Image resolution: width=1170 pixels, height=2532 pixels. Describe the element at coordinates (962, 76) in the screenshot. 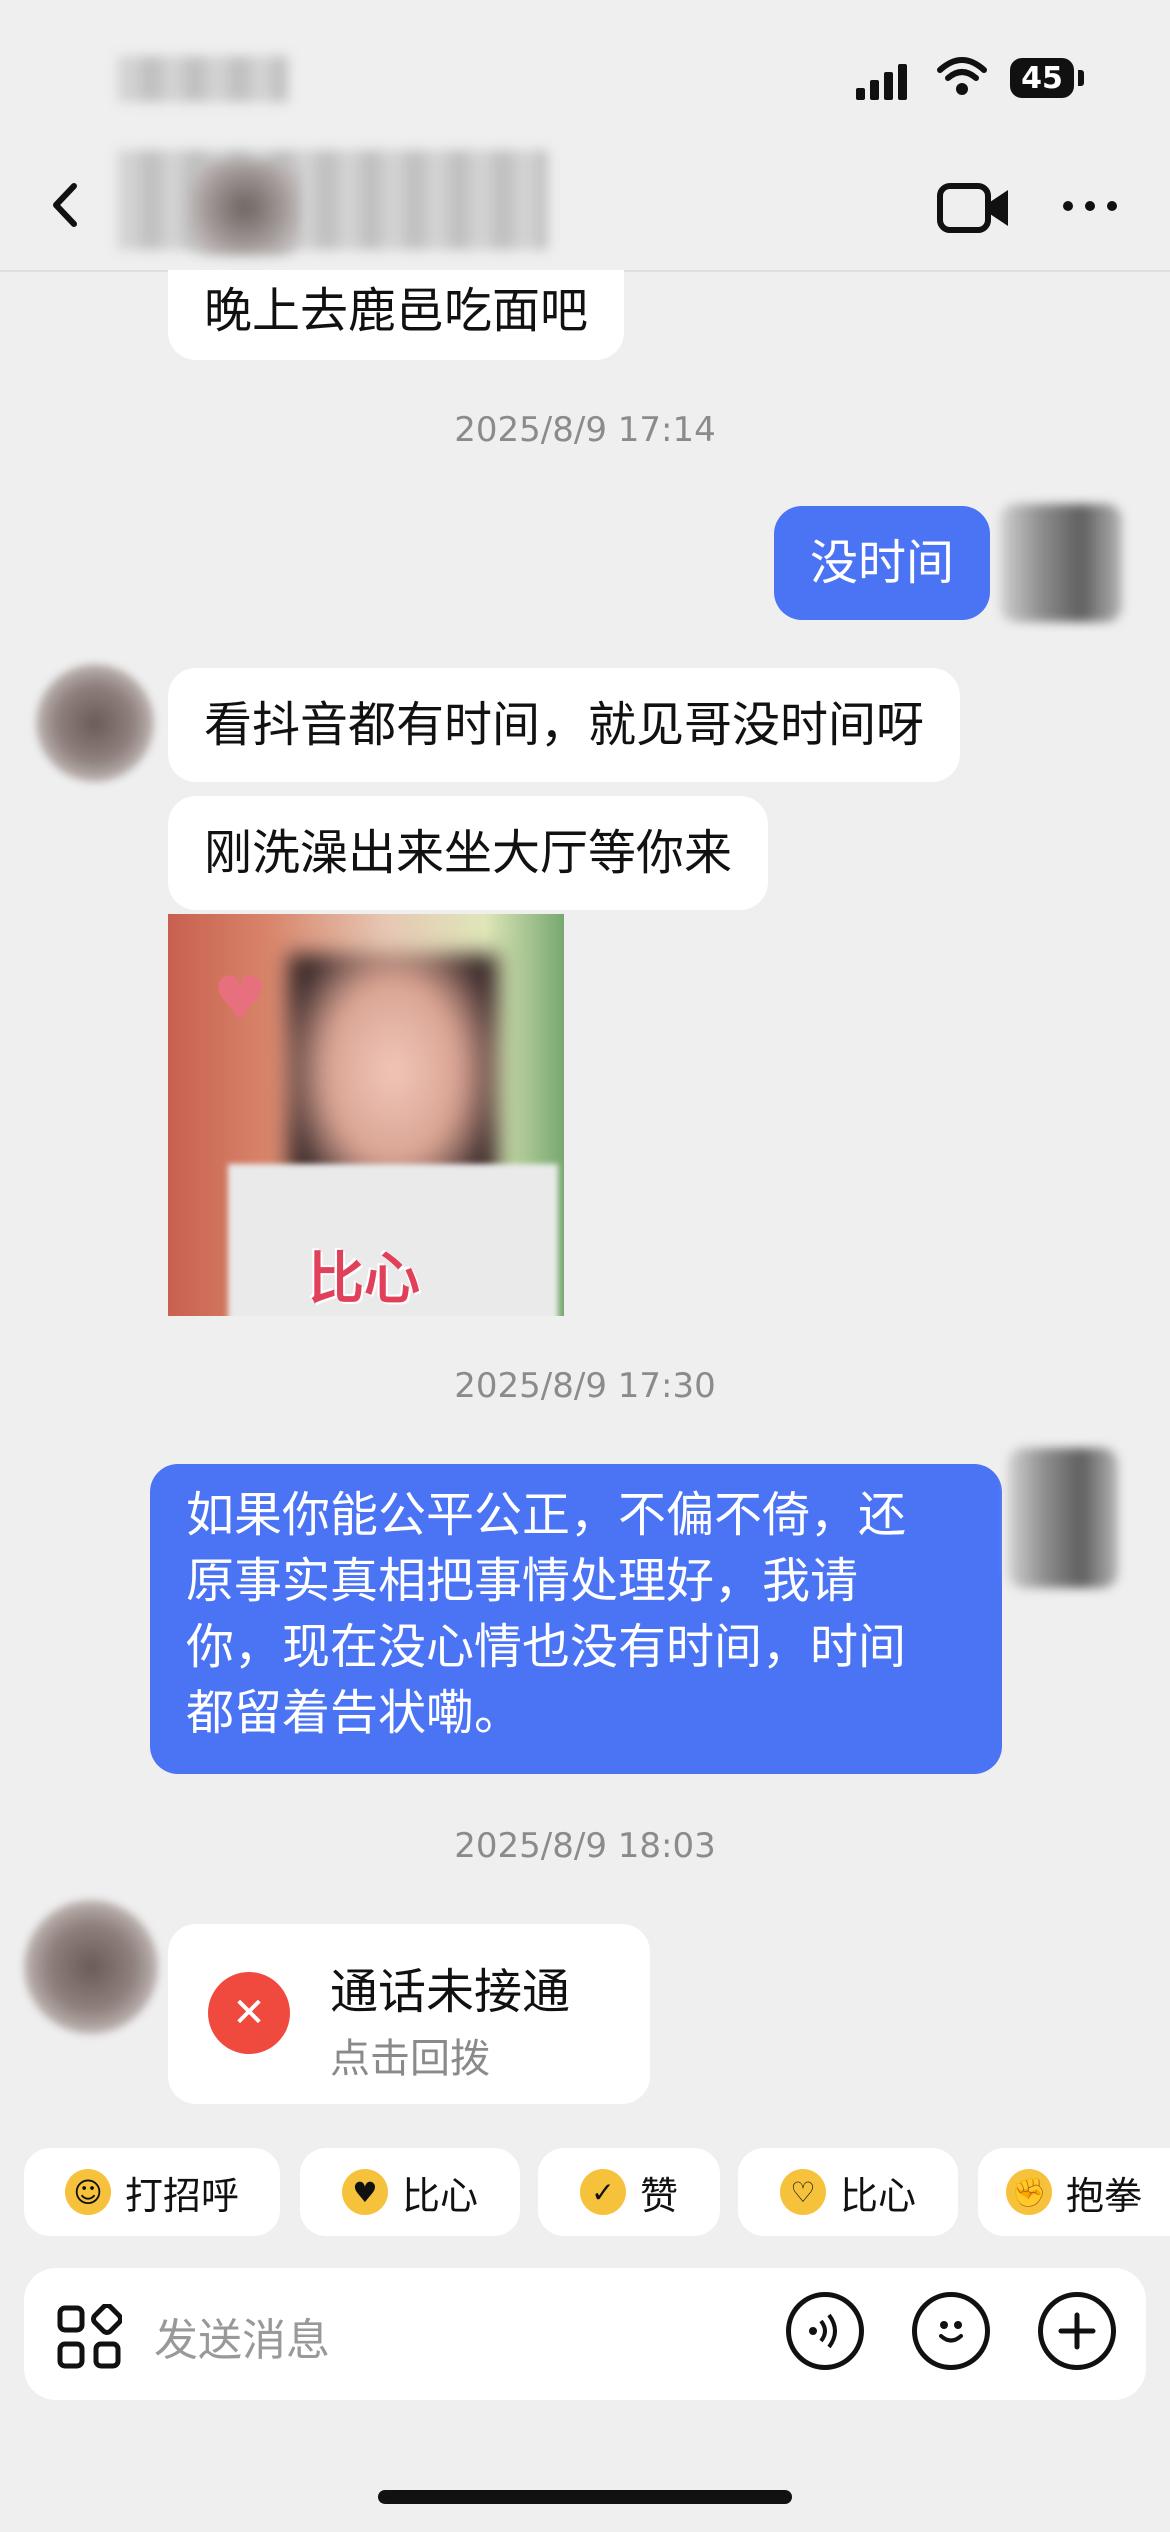

I see `wifi-icon` at that location.